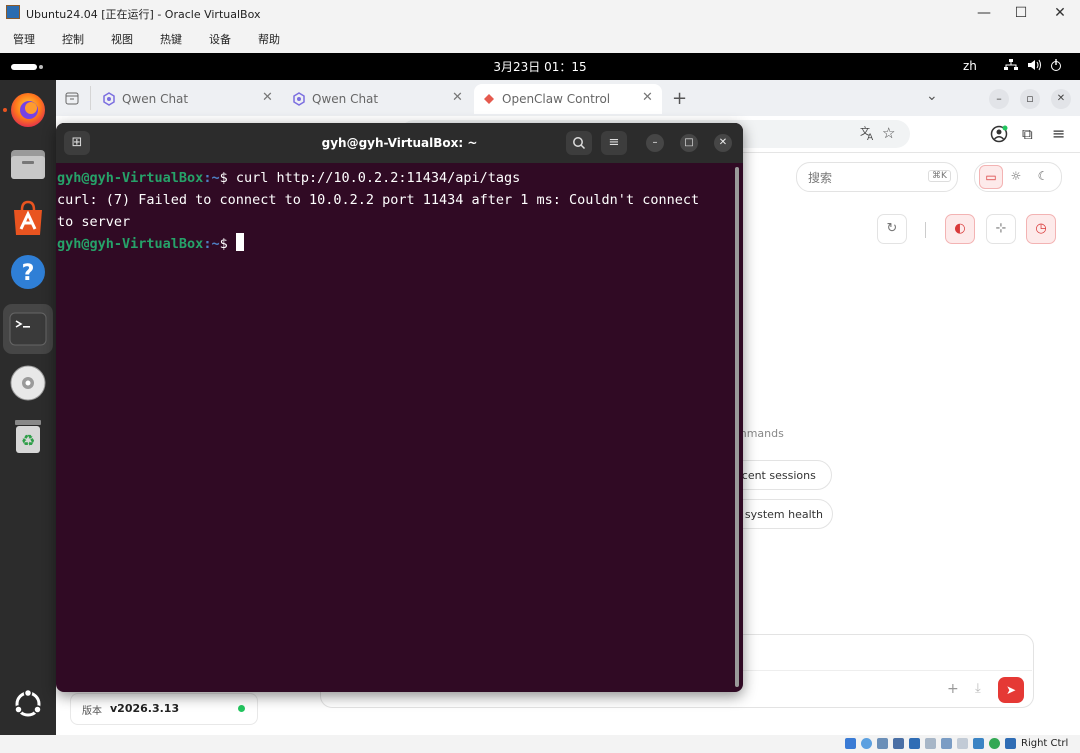  What do you see at coordinates (820, 178) in the screenshot?
I see `search-placeholder: 搜索` at bounding box center [820, 178].